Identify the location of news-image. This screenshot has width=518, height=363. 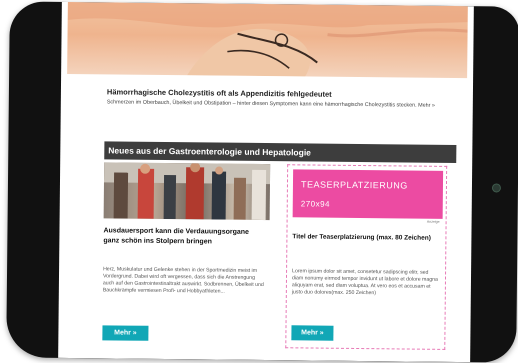
(187, 191).